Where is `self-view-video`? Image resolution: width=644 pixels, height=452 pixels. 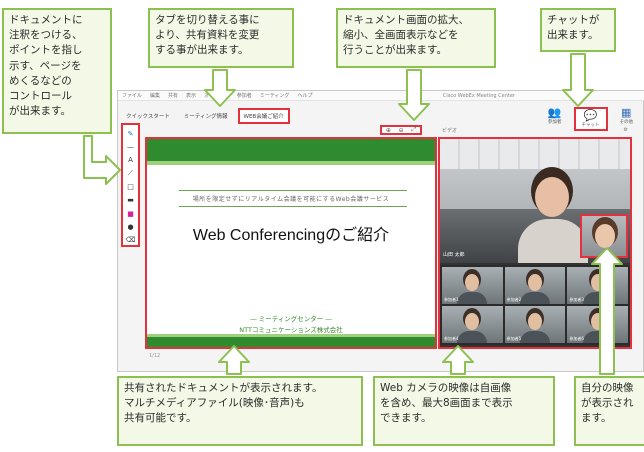 self-view-video is located at coordinates (604, 236).